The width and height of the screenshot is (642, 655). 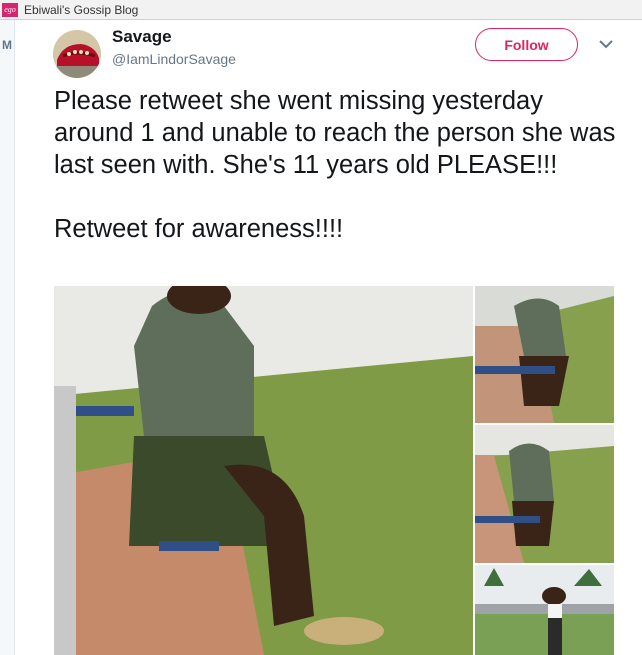 I want to click on browser-bookmark-bar: ego Ebiwali's Gossip Blog, so click(x=321, y=10).